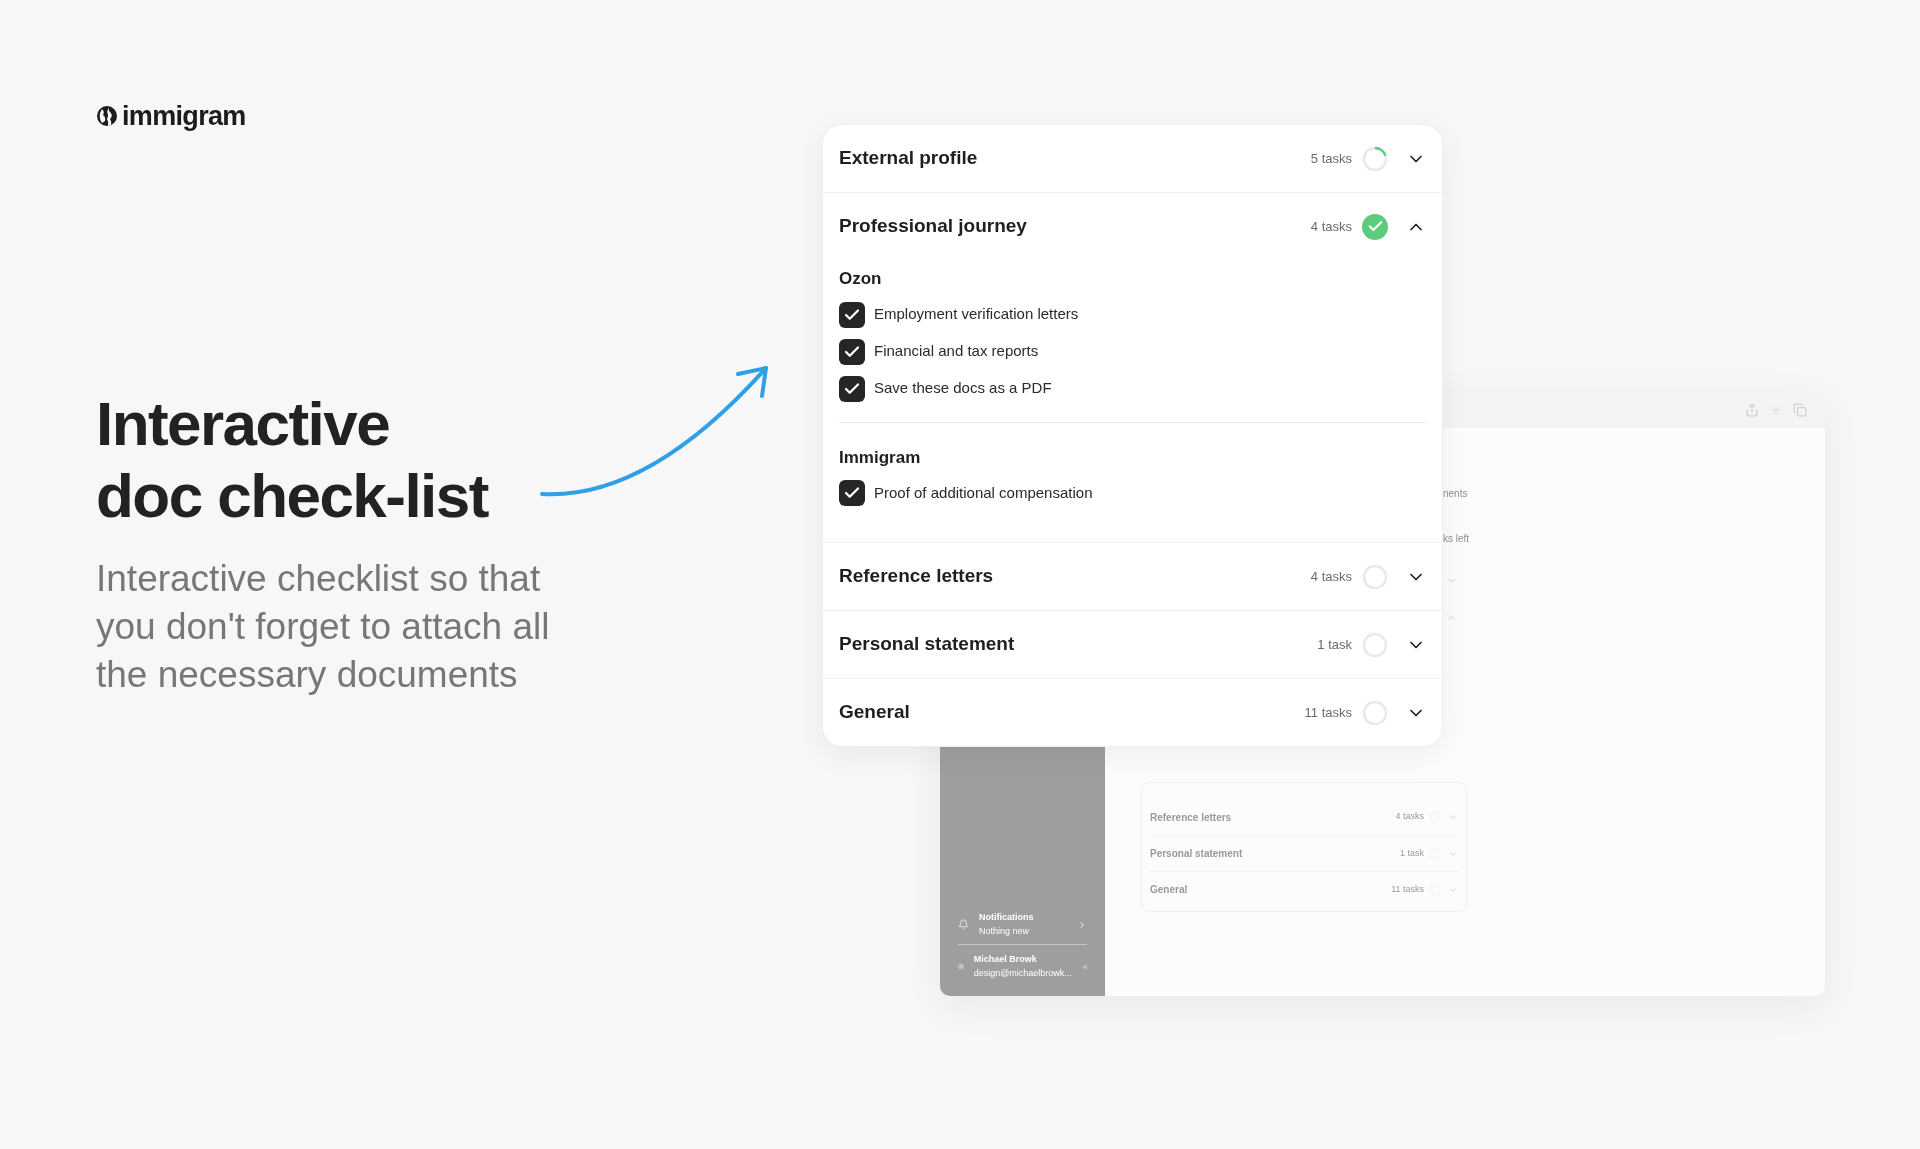 Image resolution: width=1920 pixels, height=1149 pixels. Describe the element at coordinates (184, 116) in the screenshot. I see `brand-name: immigram` at that location.